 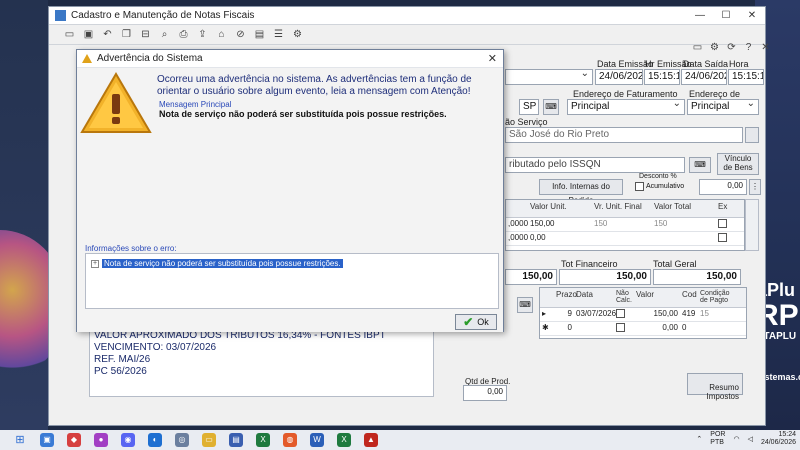 What do you see at coordinates (525, 305) in the screenshot?
I see `parcelas-lookup: ⌨` at bounding box center [525, 305].